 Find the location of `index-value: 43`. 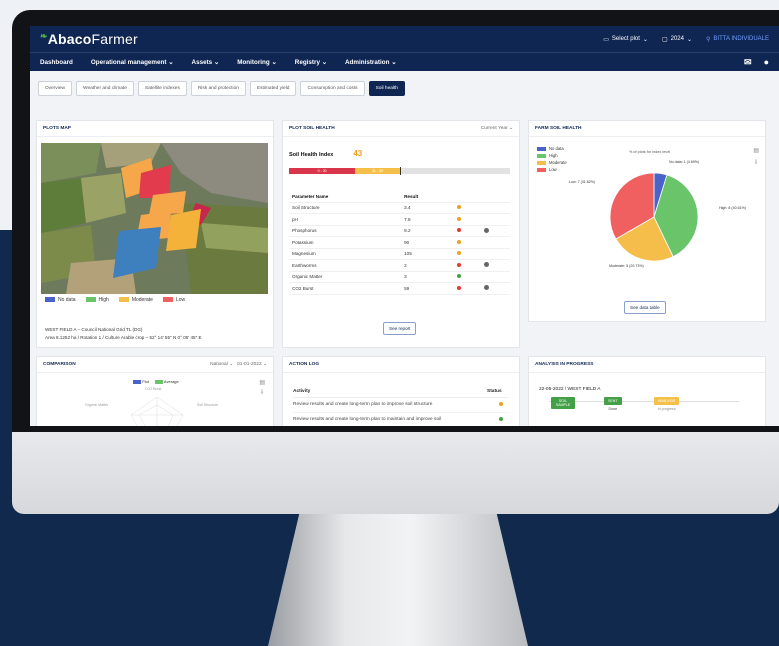

index-value: 43 is located at coordinates (358, 153).